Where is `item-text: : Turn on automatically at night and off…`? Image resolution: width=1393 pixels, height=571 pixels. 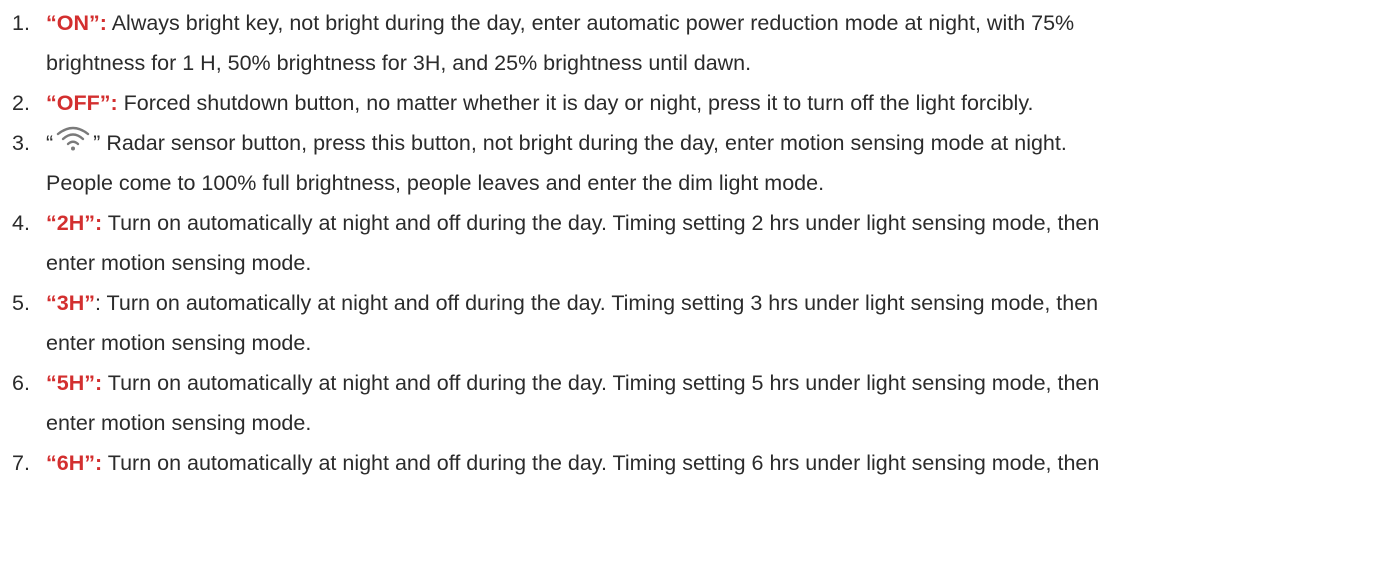
item-text: : Turn on automatically at night and off… is located at coordinates (596, 303).